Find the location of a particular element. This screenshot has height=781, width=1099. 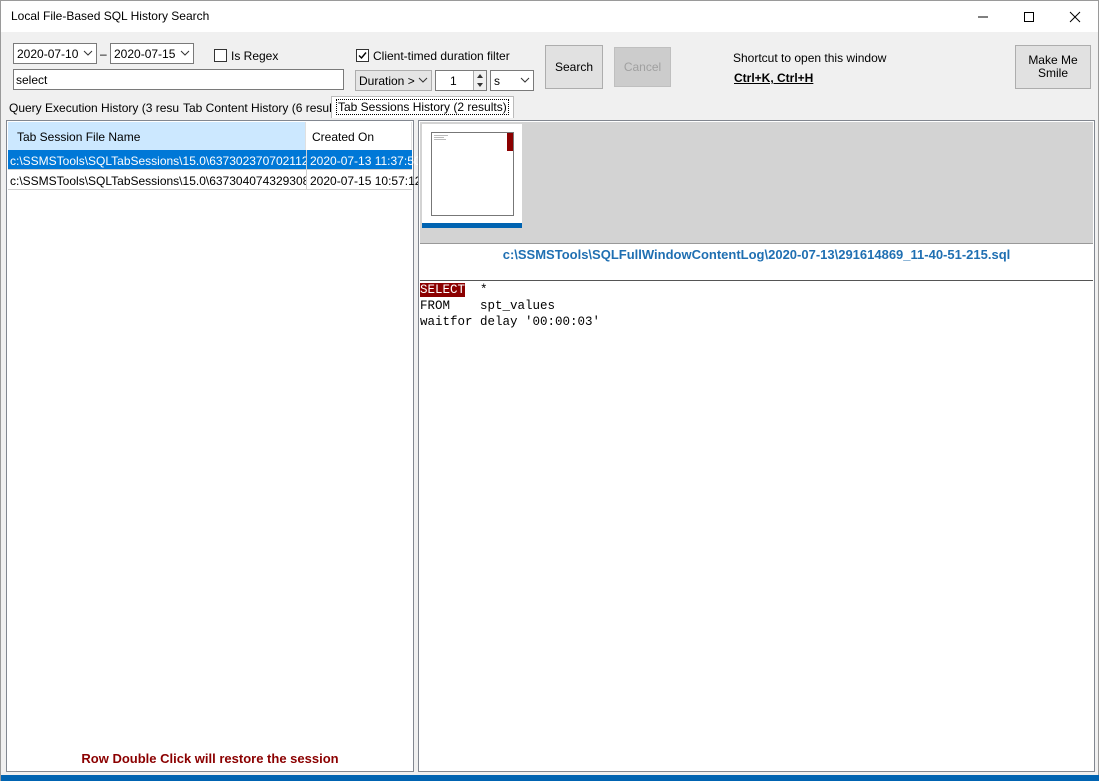

status-bar is located at coordinates (550, 778).